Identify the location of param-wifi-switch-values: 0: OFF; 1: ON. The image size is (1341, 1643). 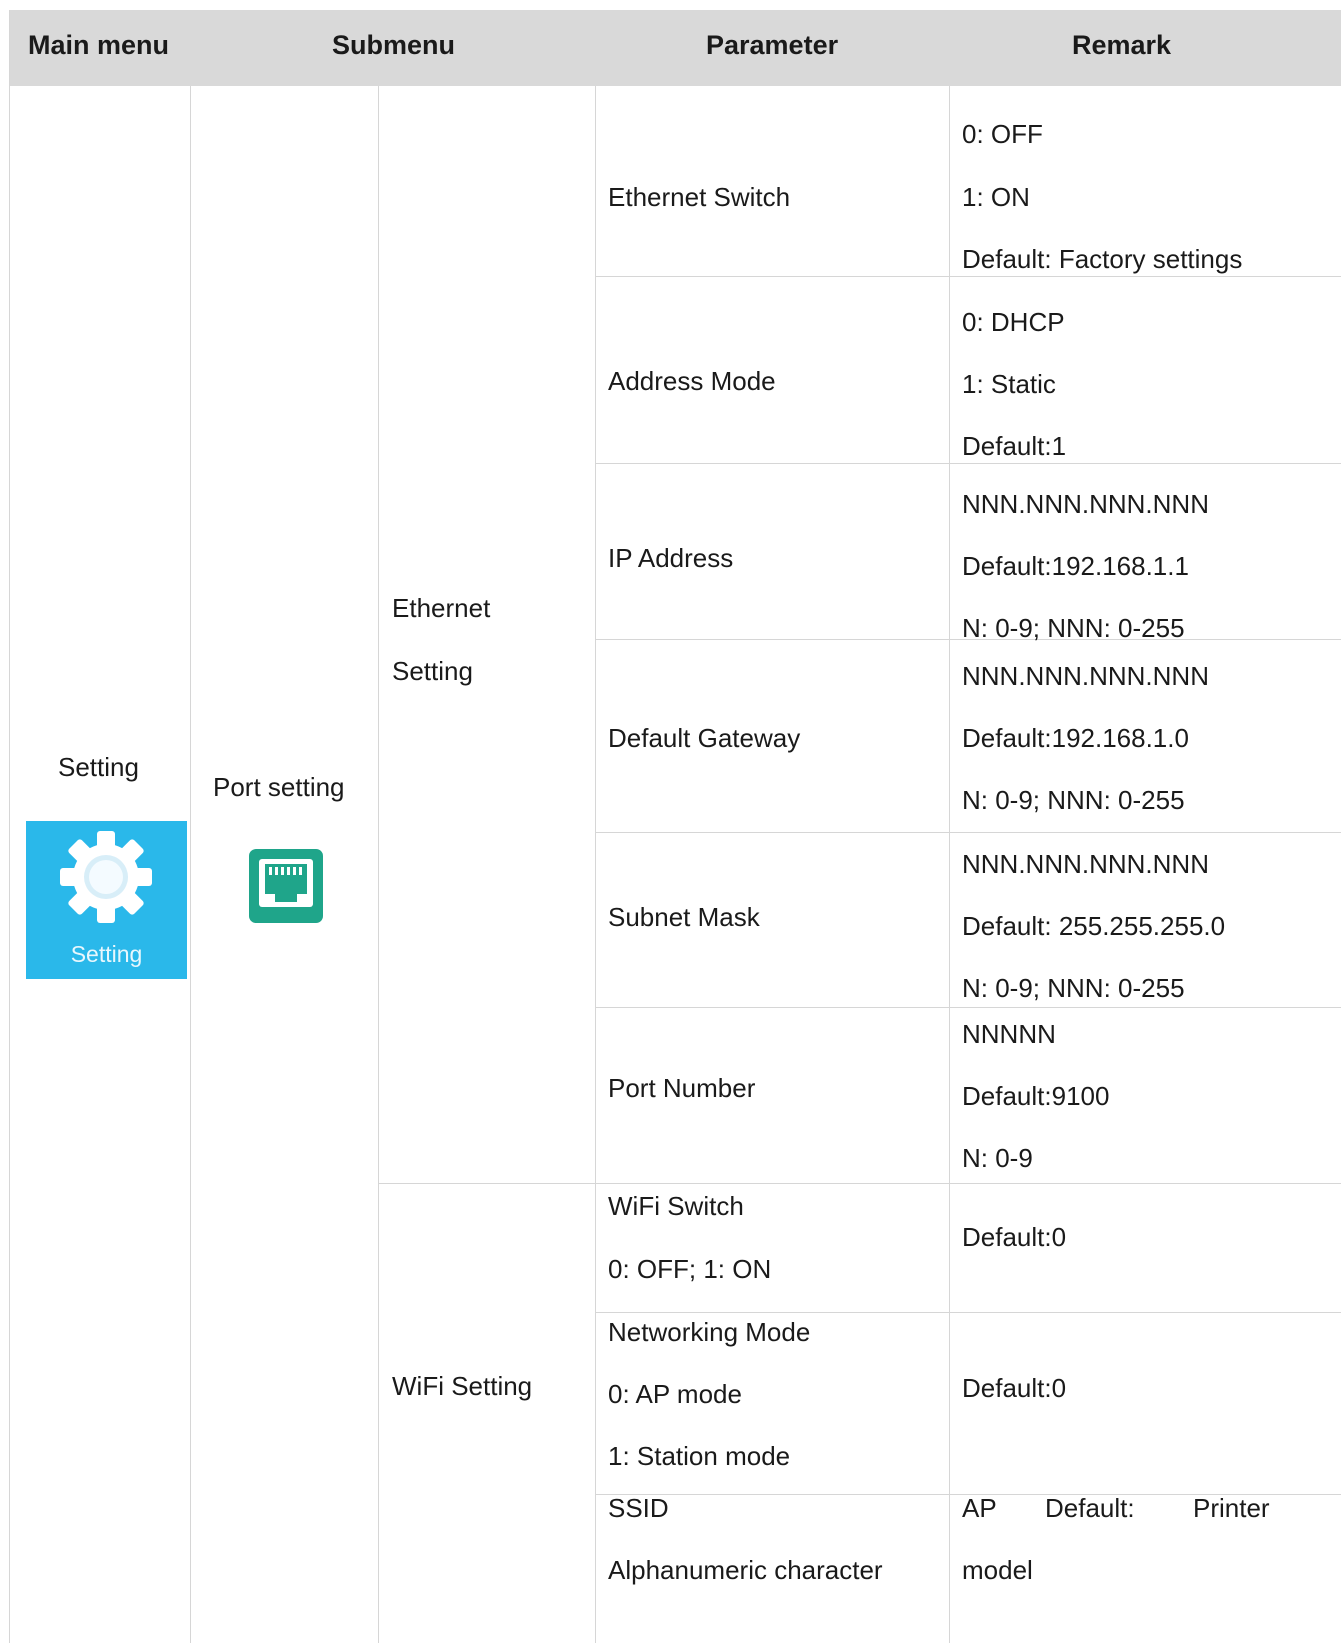
(690, 1269).